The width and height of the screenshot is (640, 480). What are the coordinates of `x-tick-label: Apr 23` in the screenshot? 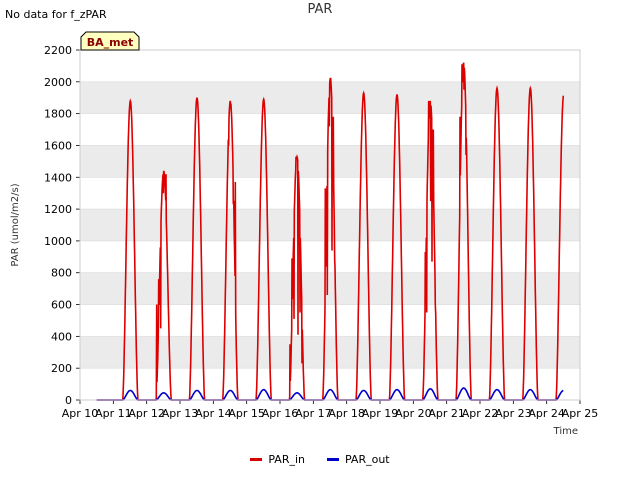 It's located at (513, 413).